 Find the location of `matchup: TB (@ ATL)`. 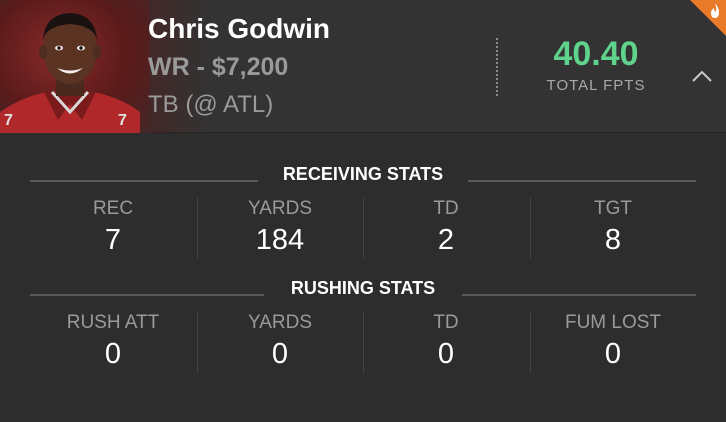

matchup: TB (@ ATL) is located at coordinates (211, 104).